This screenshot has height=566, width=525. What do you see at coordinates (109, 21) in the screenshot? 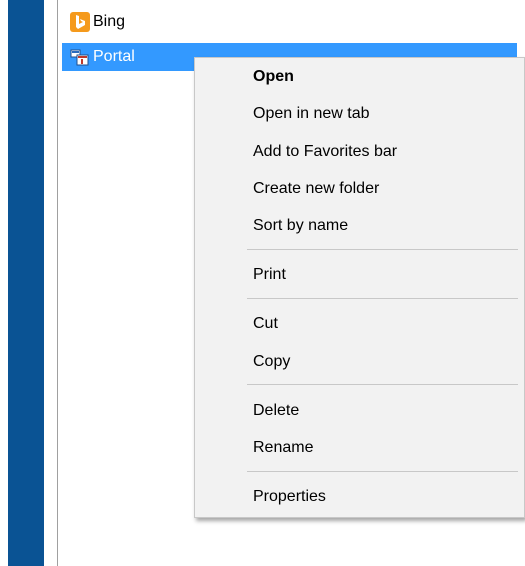
I see `favorite-item-label: Bing` at bounding box center [109, 21].